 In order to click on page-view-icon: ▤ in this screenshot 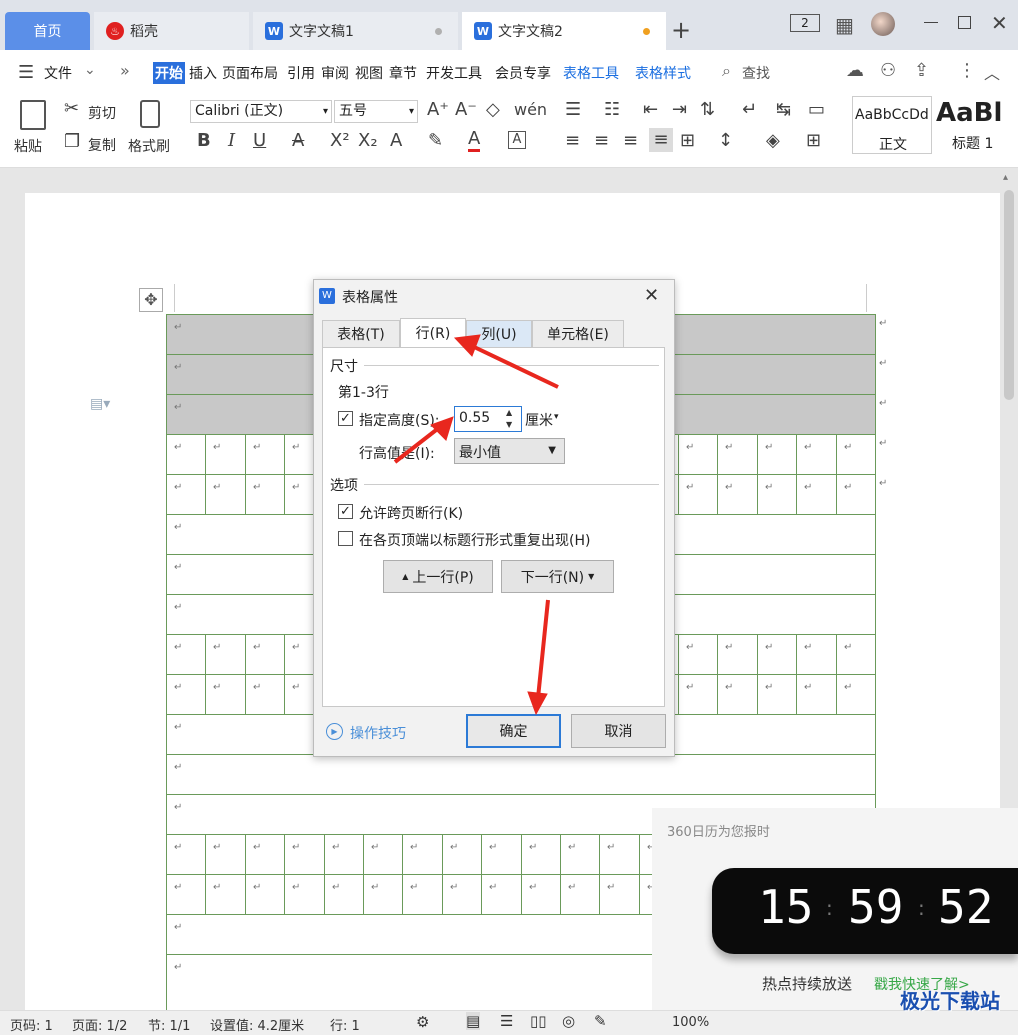, I will do `click(473, 1021)`.